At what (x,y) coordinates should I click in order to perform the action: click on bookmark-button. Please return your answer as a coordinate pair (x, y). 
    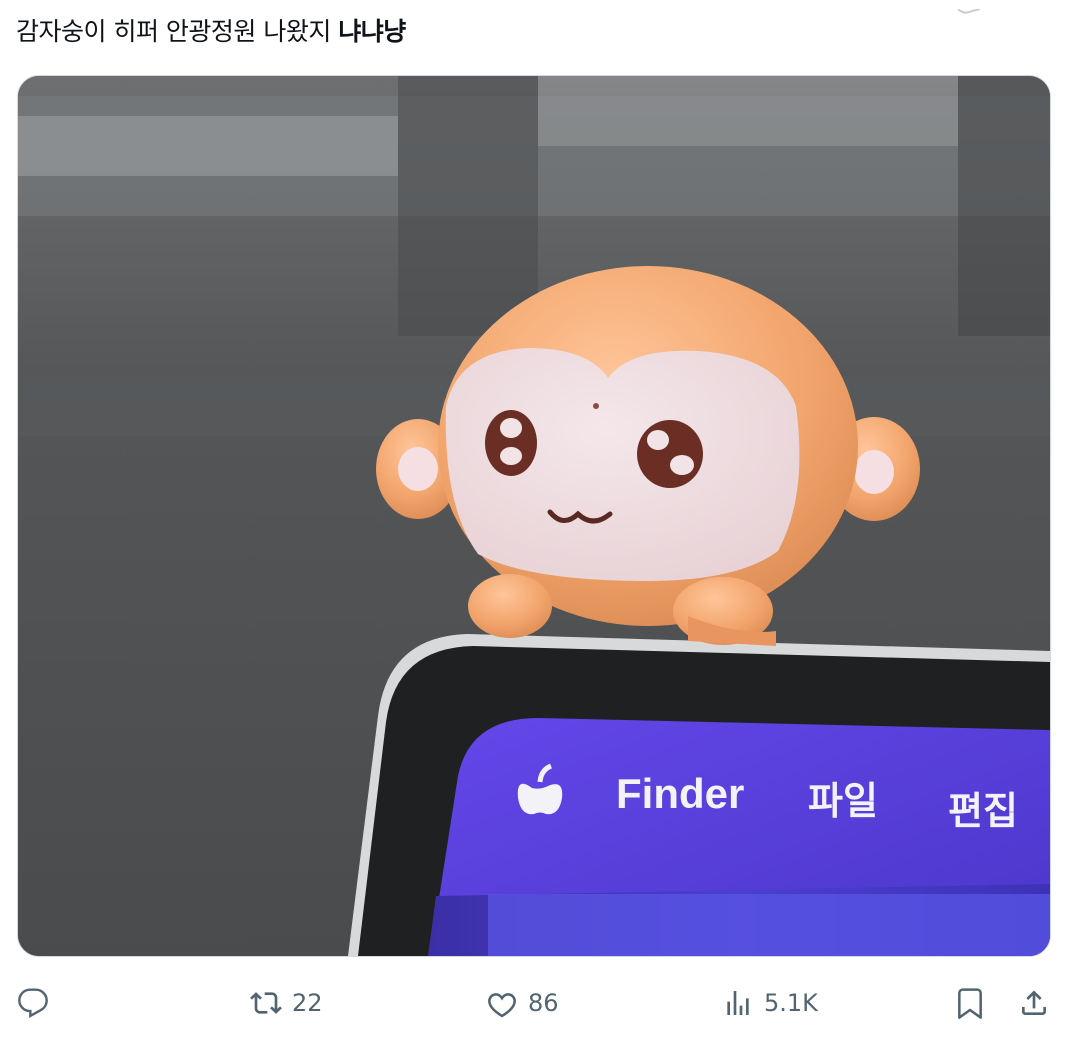
    Looking at the image, I should click on (970, 1003).